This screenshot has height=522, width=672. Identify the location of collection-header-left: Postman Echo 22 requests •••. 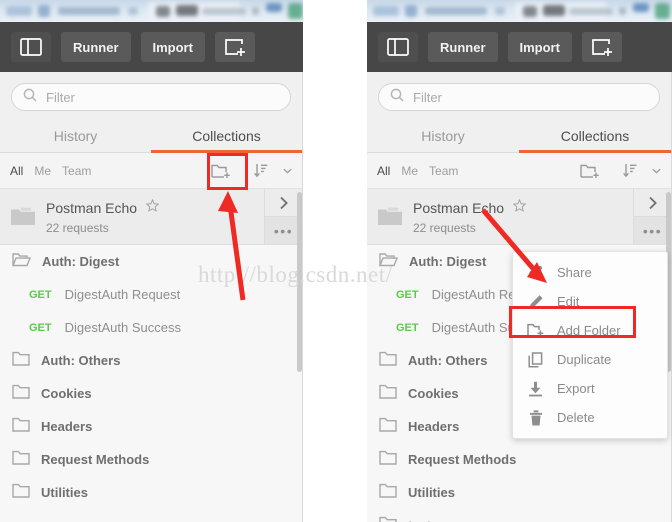
(151, 217).